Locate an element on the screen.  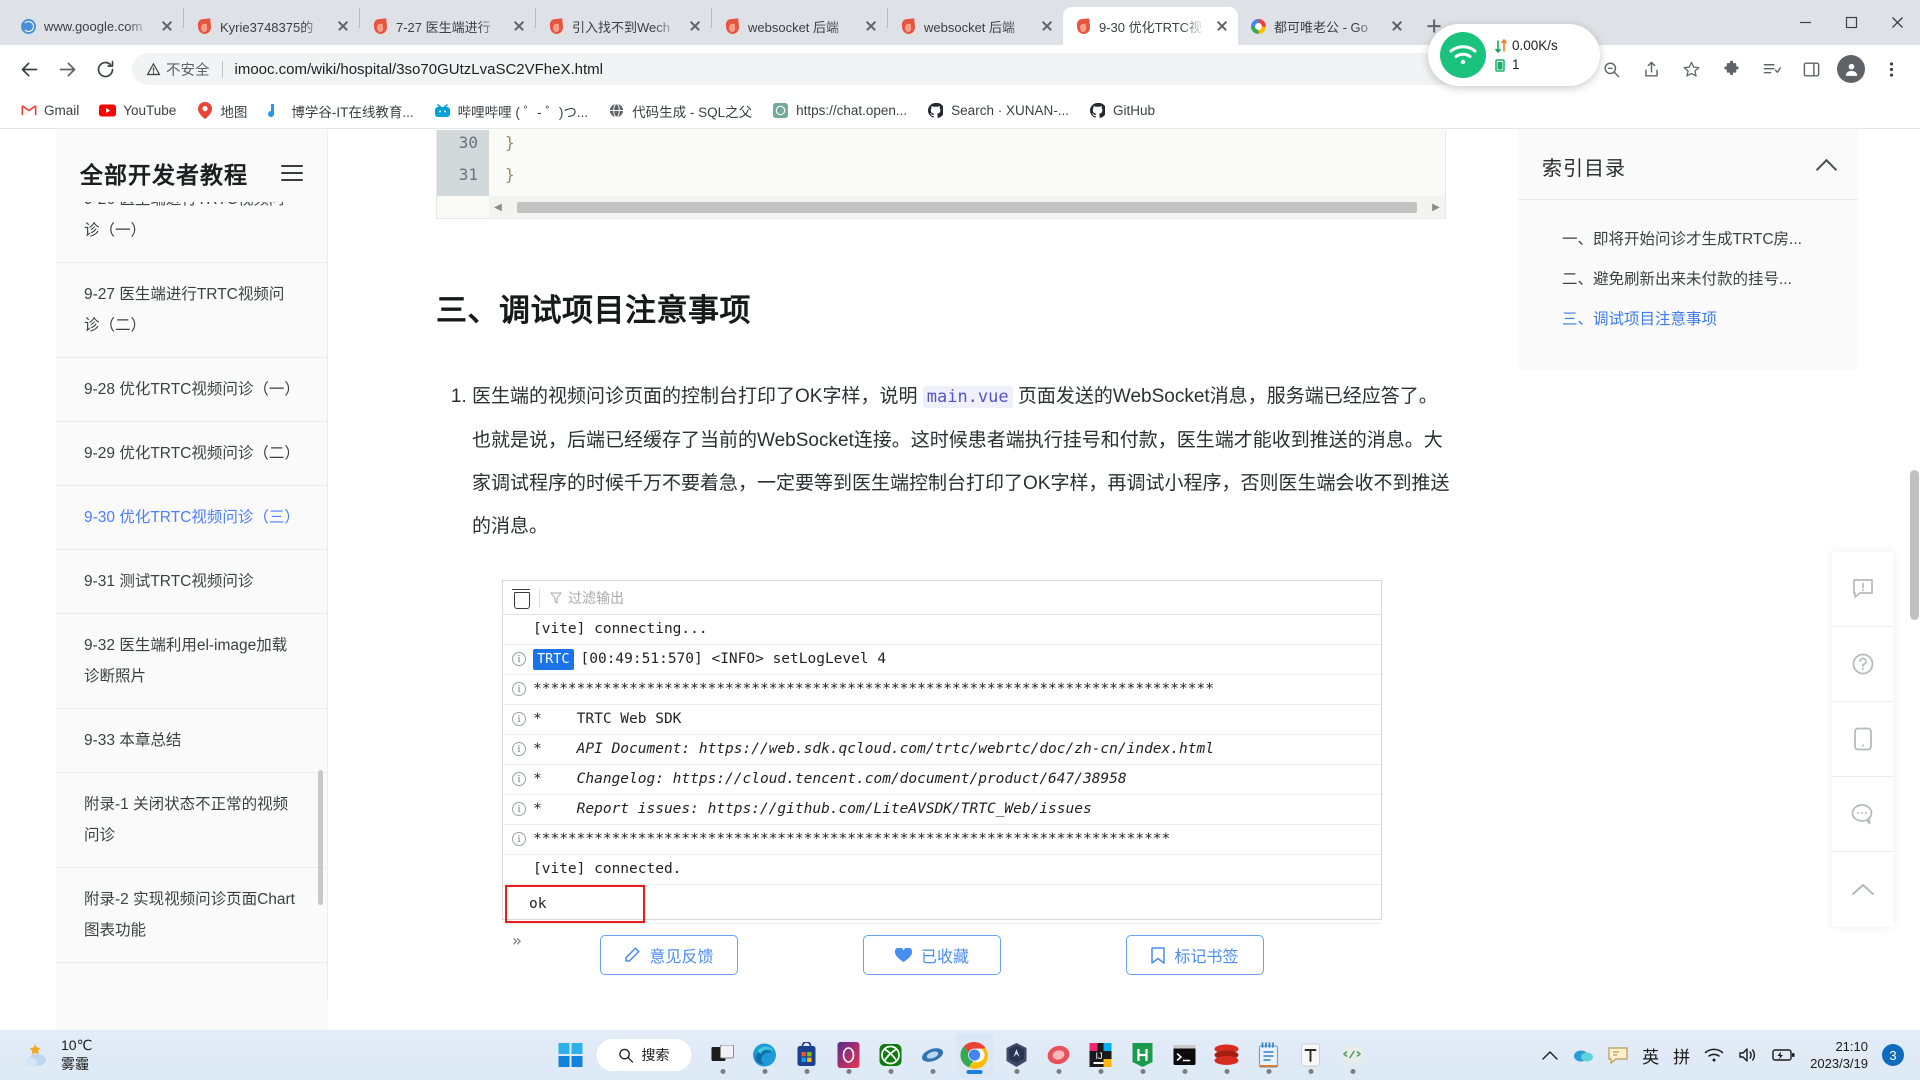
back-to-top-icon is located at coordinates (1863, 889).